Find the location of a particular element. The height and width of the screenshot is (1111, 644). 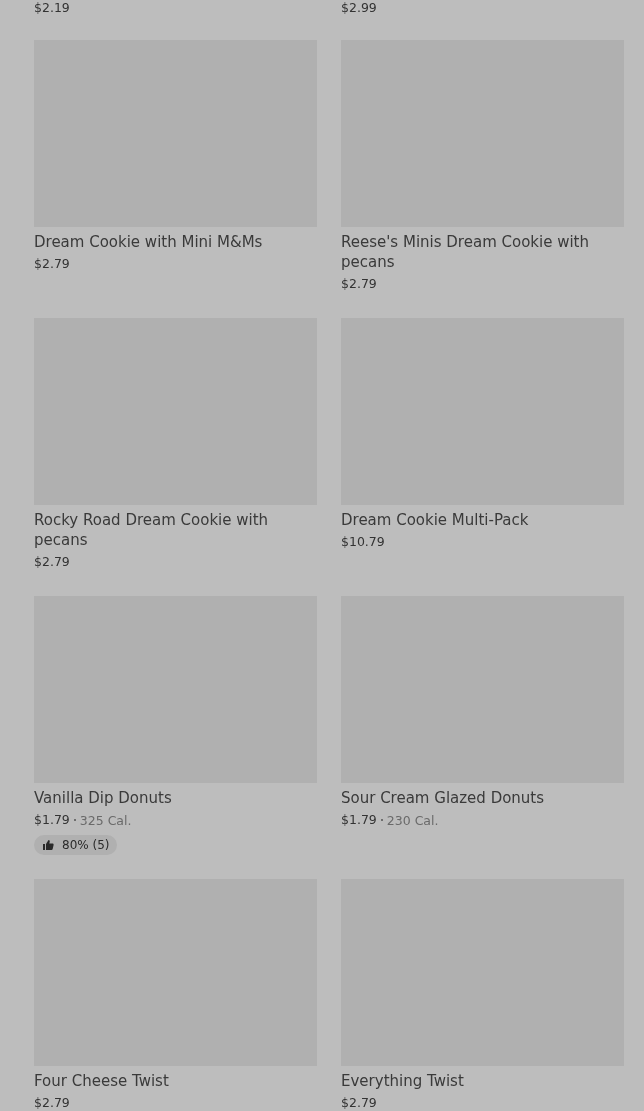

price: $2.99 is located at coordinates (359, 8).